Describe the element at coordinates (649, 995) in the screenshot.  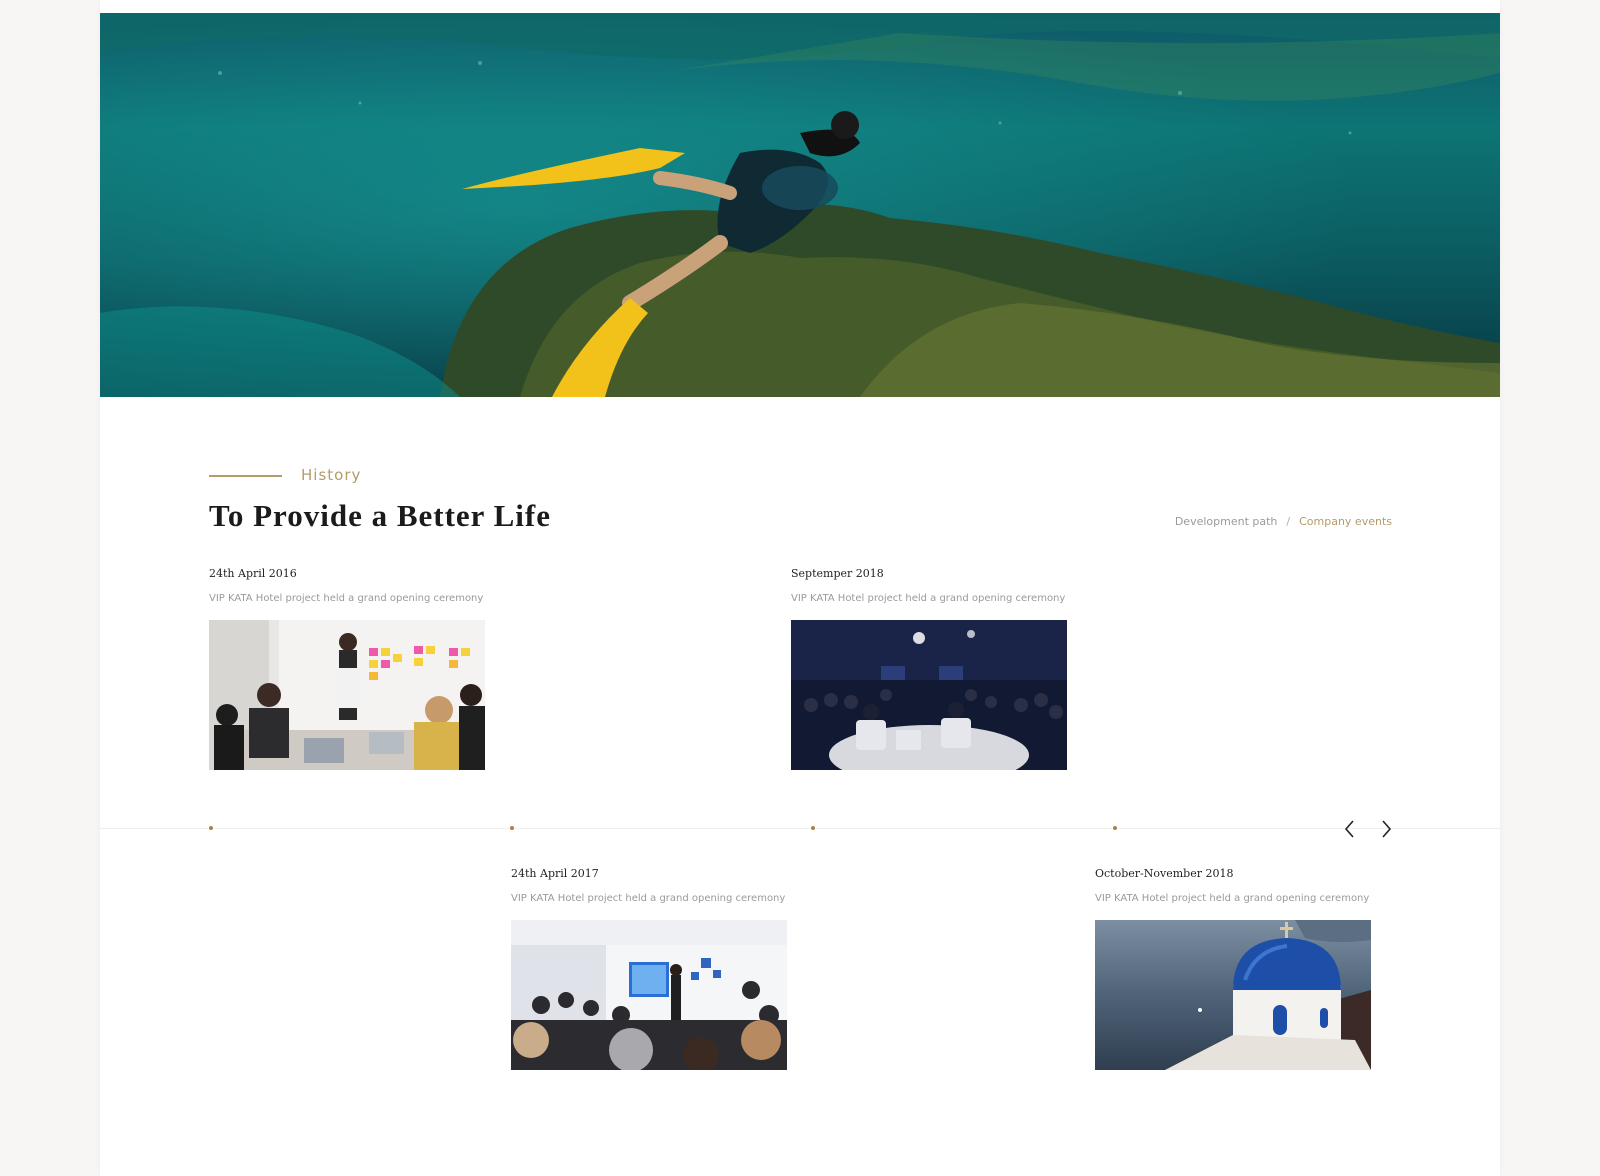
I see `event-photo-conference` at that location.